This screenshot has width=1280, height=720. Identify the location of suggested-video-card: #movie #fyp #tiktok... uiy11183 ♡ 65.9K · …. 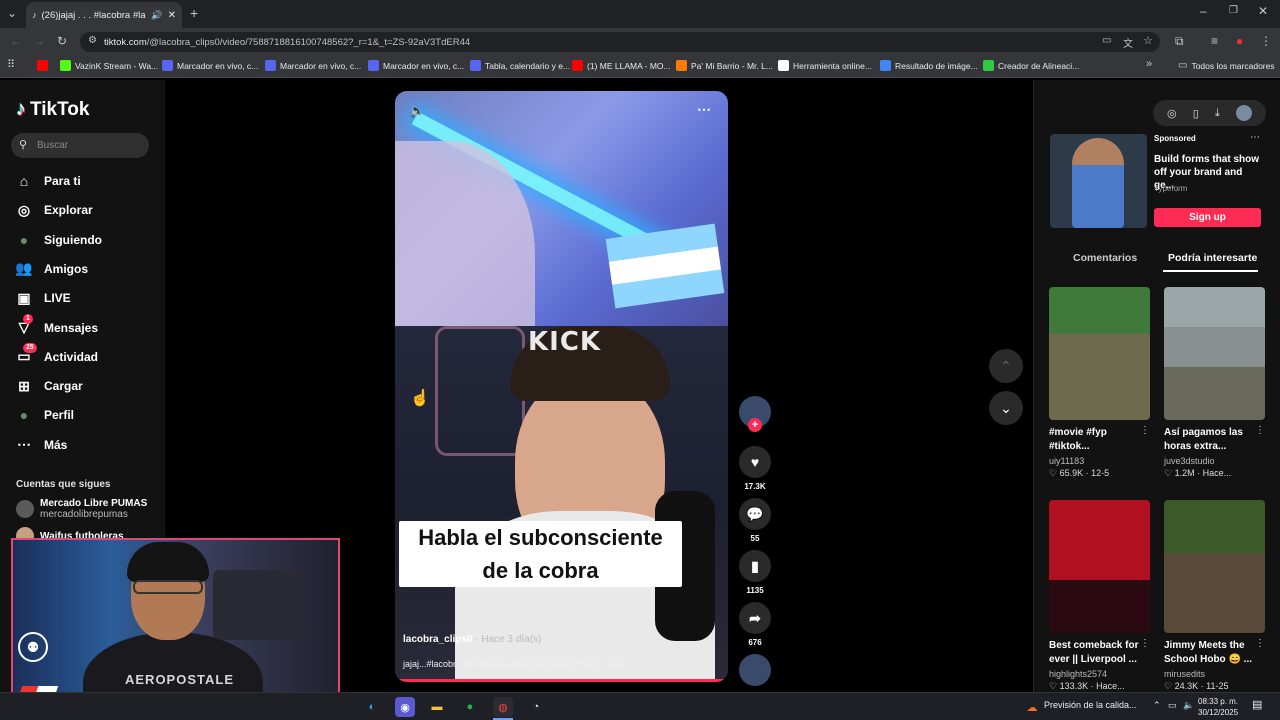
(1099, 383).